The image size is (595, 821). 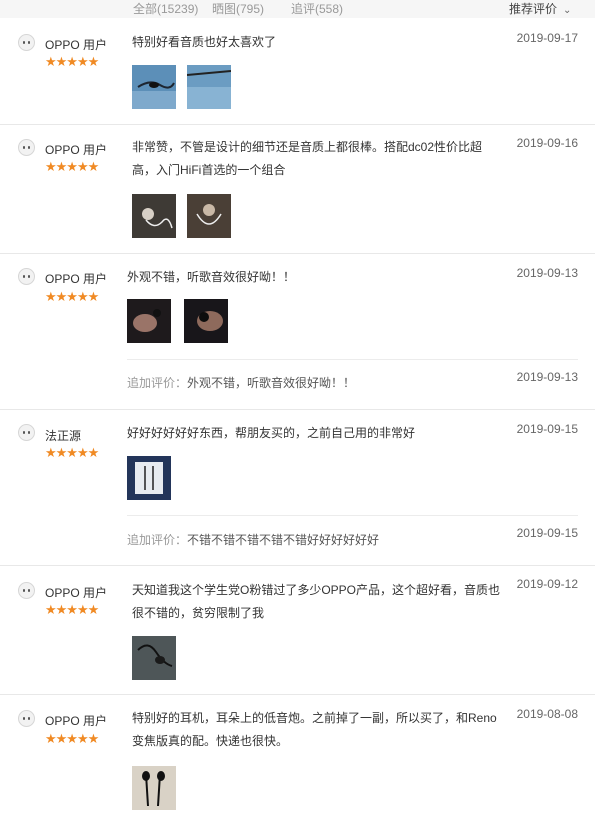 I want to click on review-date: 2019-08-08, so click(x=547, y=714).